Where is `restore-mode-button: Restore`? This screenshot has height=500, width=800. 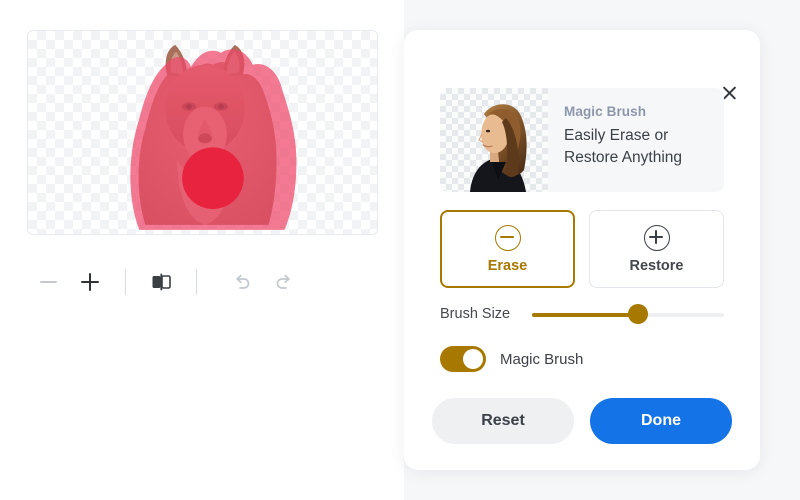
restore-mode-button: Restore is located at coordinates (656, 249).